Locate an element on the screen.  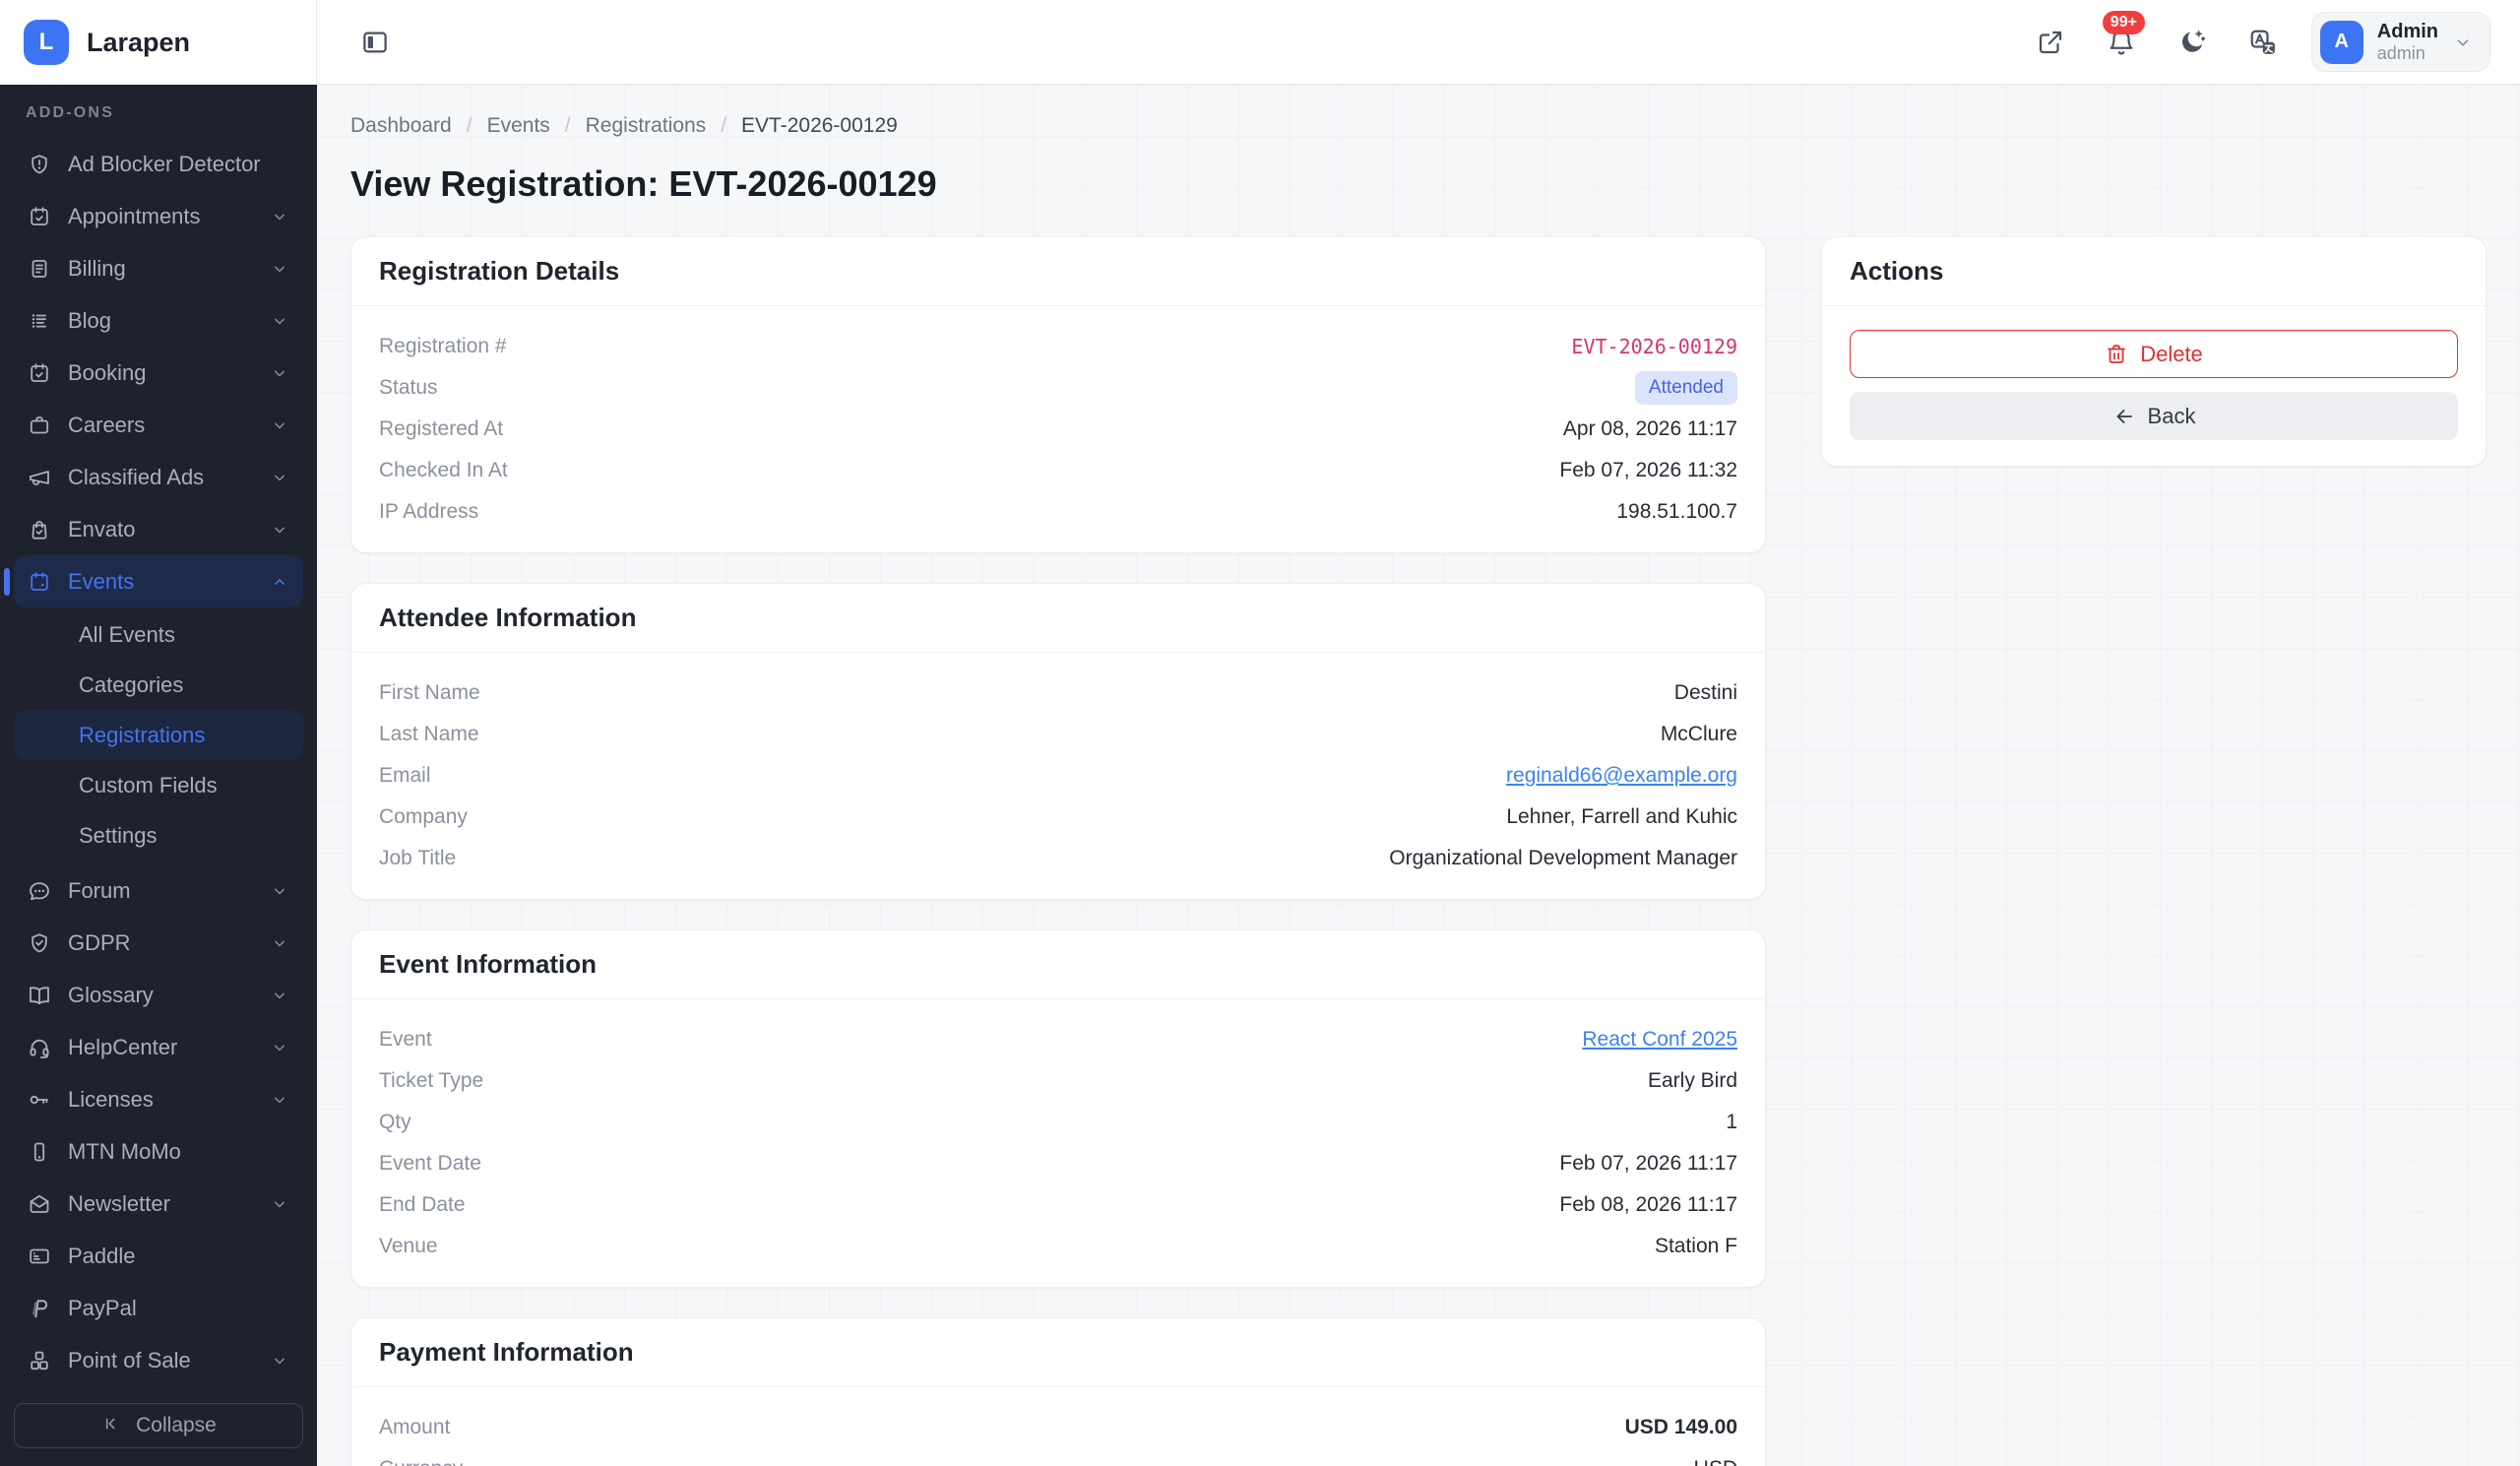
sidebar-collapse-wrap: Collapse is located at coordinates (158, 1418).